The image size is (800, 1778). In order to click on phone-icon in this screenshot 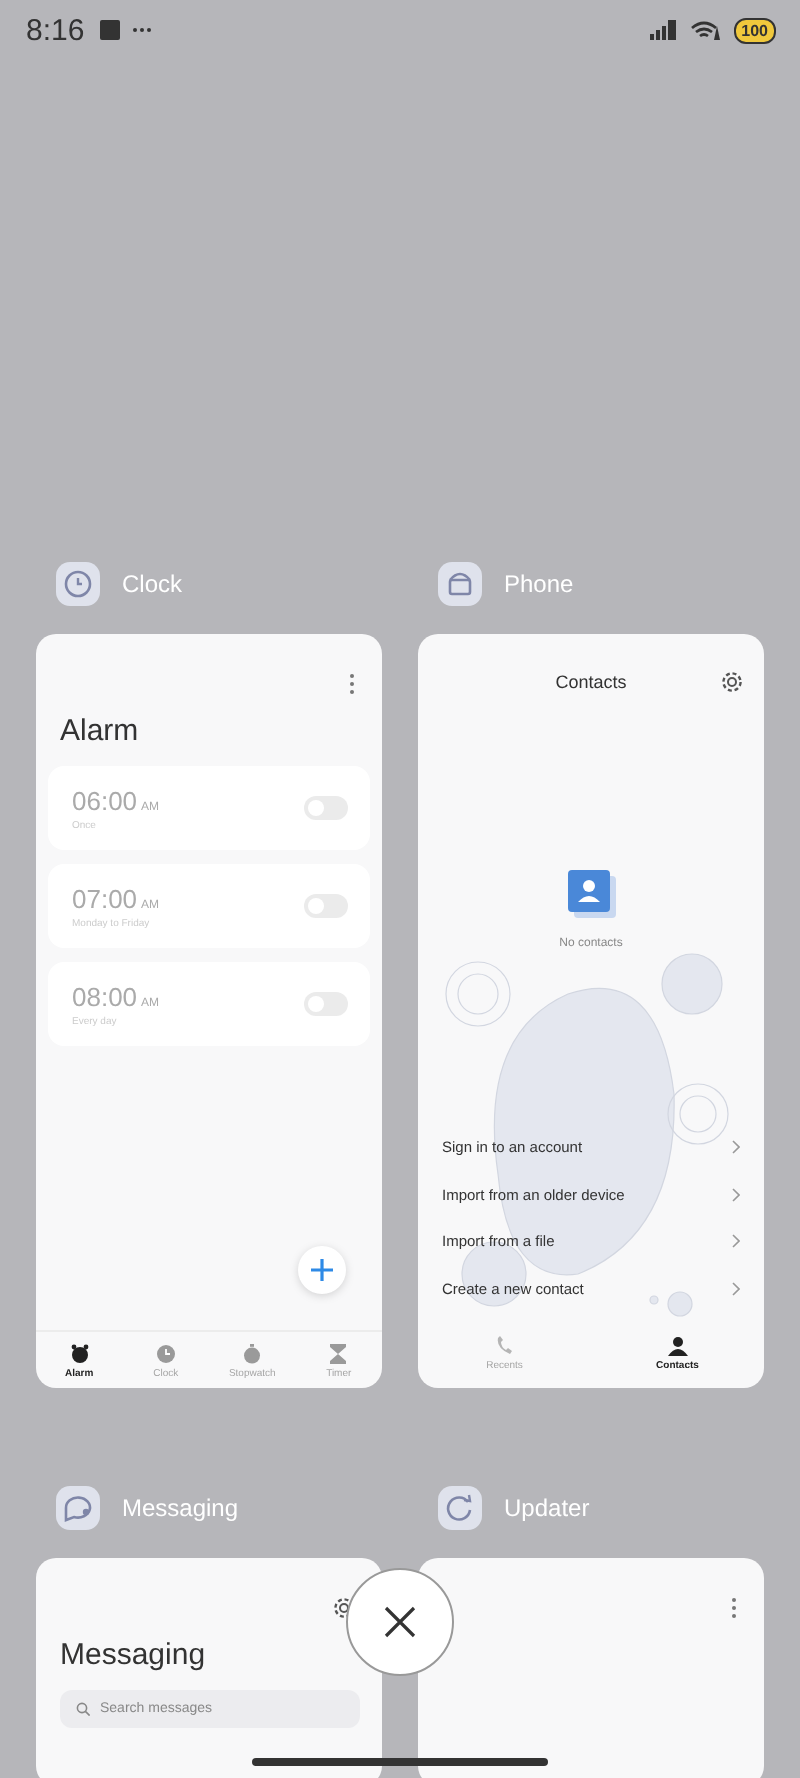, I will do `click(460, 584)`.